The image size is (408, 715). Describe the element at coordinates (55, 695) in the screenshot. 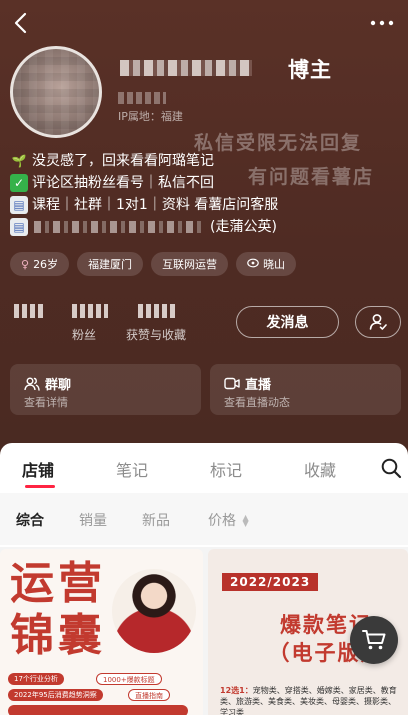

I see `poster-pill: 2022年95后消费趋势洞察` at that location.